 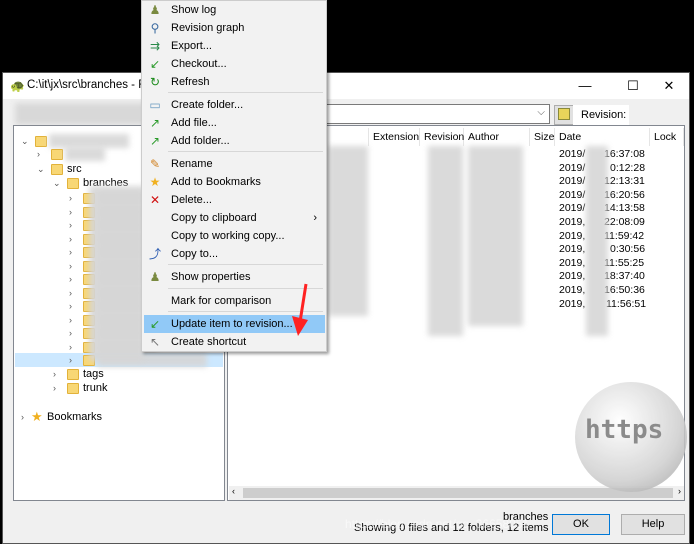 I want to click on column-header-extension: Extension, so click(x=394, y=137).